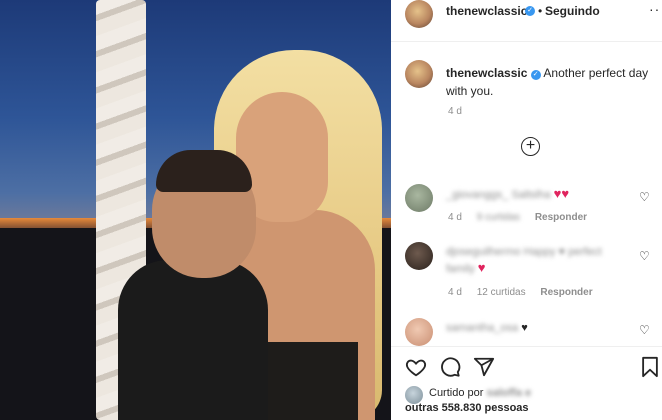 The image size is (662, 420). I want to click on share-icon, so click(484, 367).